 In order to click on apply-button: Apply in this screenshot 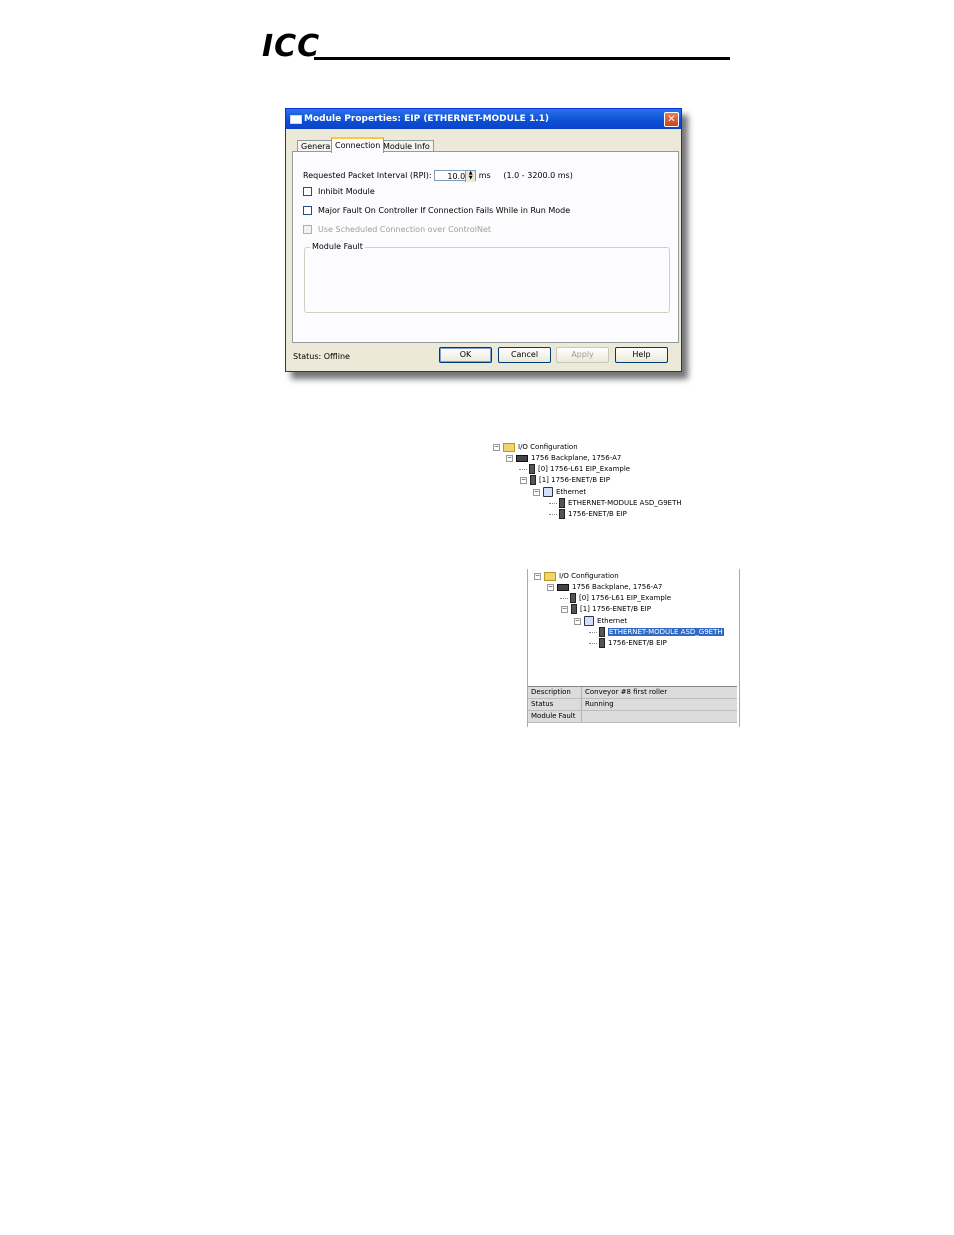, I will do `click(582, 355)`.